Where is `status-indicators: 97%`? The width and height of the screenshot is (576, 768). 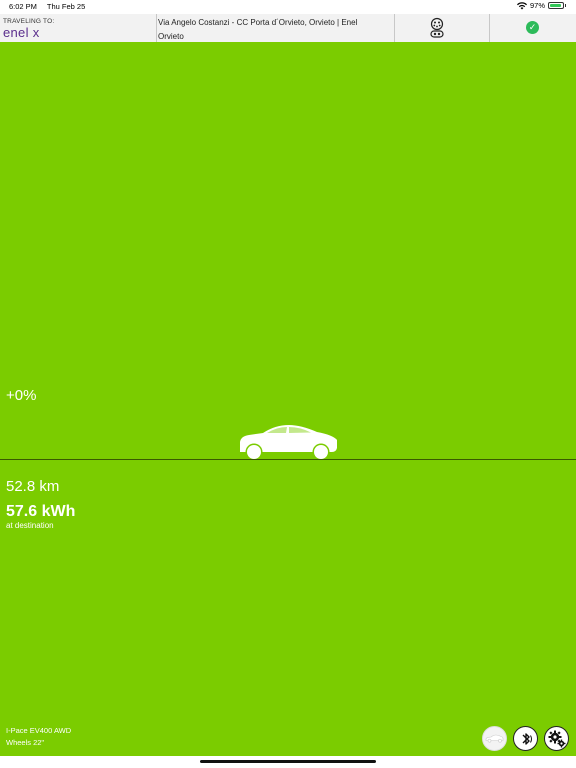 status-indicators: 97% is located at coordinates (541, 5).